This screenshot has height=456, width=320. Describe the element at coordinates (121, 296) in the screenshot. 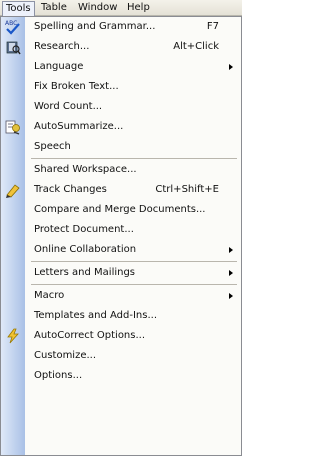

I see `menu-item-macro: Macro` at that location.